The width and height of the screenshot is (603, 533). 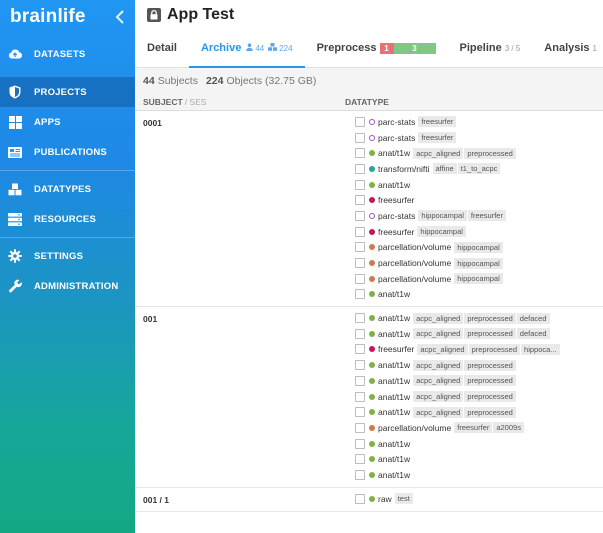 I want to click on object-row: parc-stats hippocampal freesurfer, so click(x=435, y=216).